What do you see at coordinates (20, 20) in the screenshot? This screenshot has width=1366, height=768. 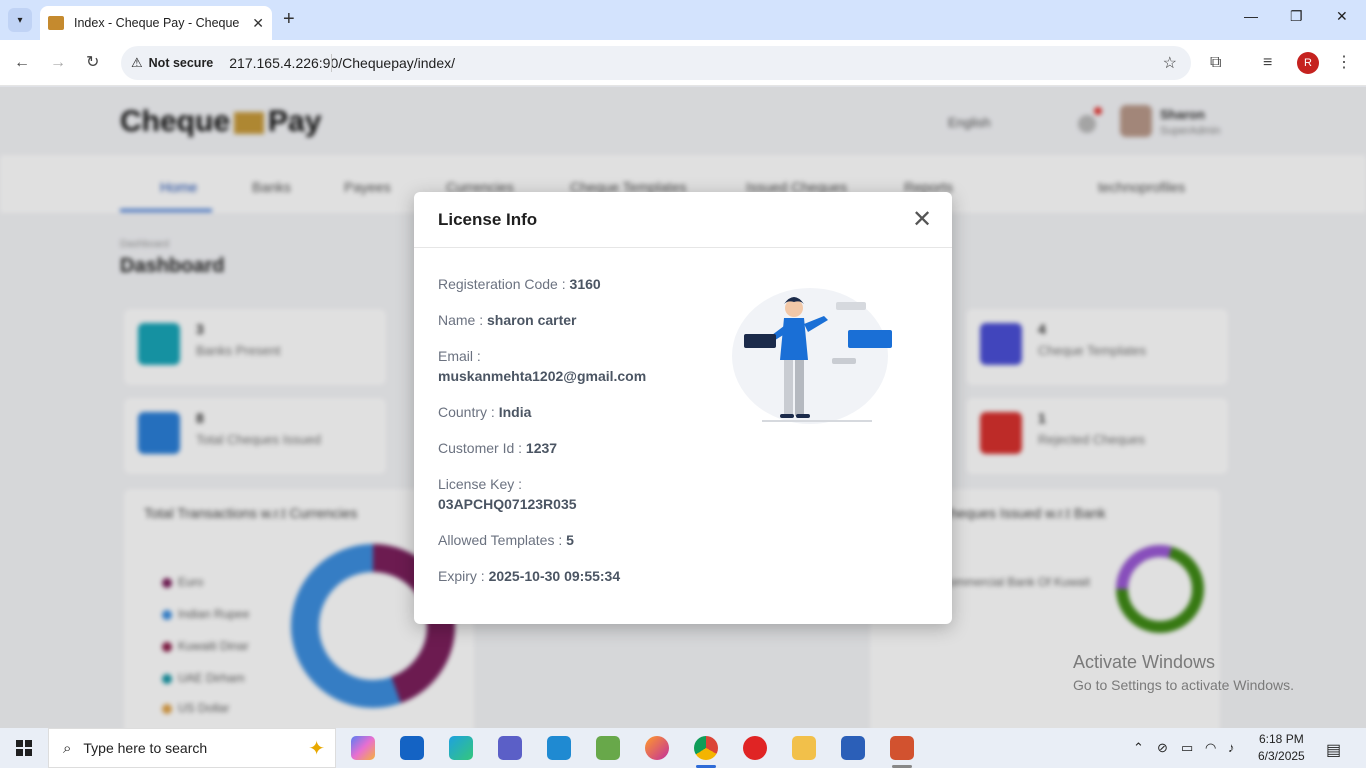 I see `tab-search-dropdown: ▾` at bounding box center [20, 20].